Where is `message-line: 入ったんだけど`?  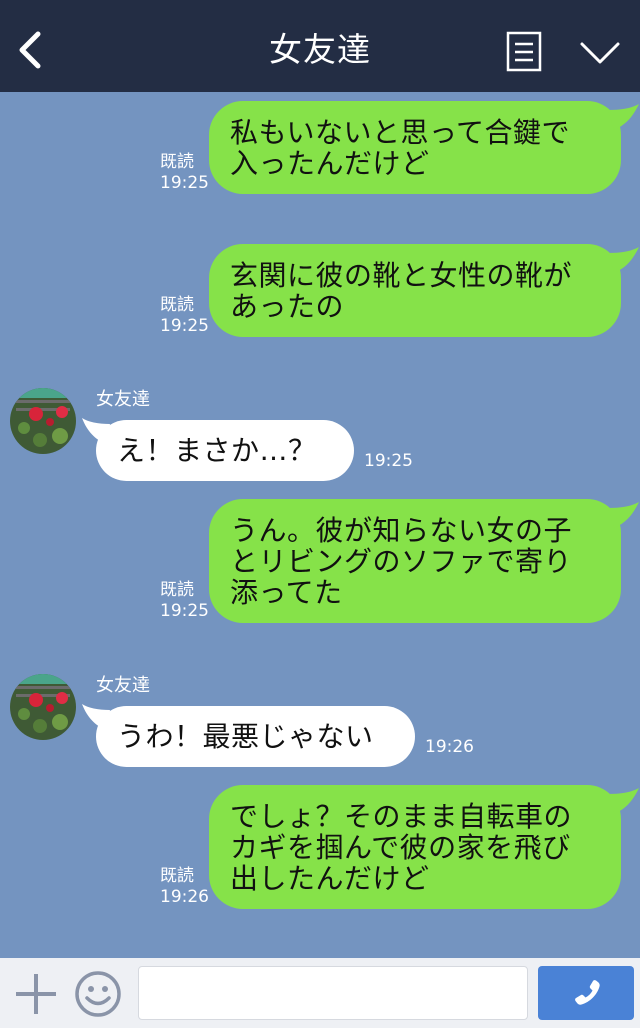
message-line: 入ったんだけど is located at coordinates (330, 163).